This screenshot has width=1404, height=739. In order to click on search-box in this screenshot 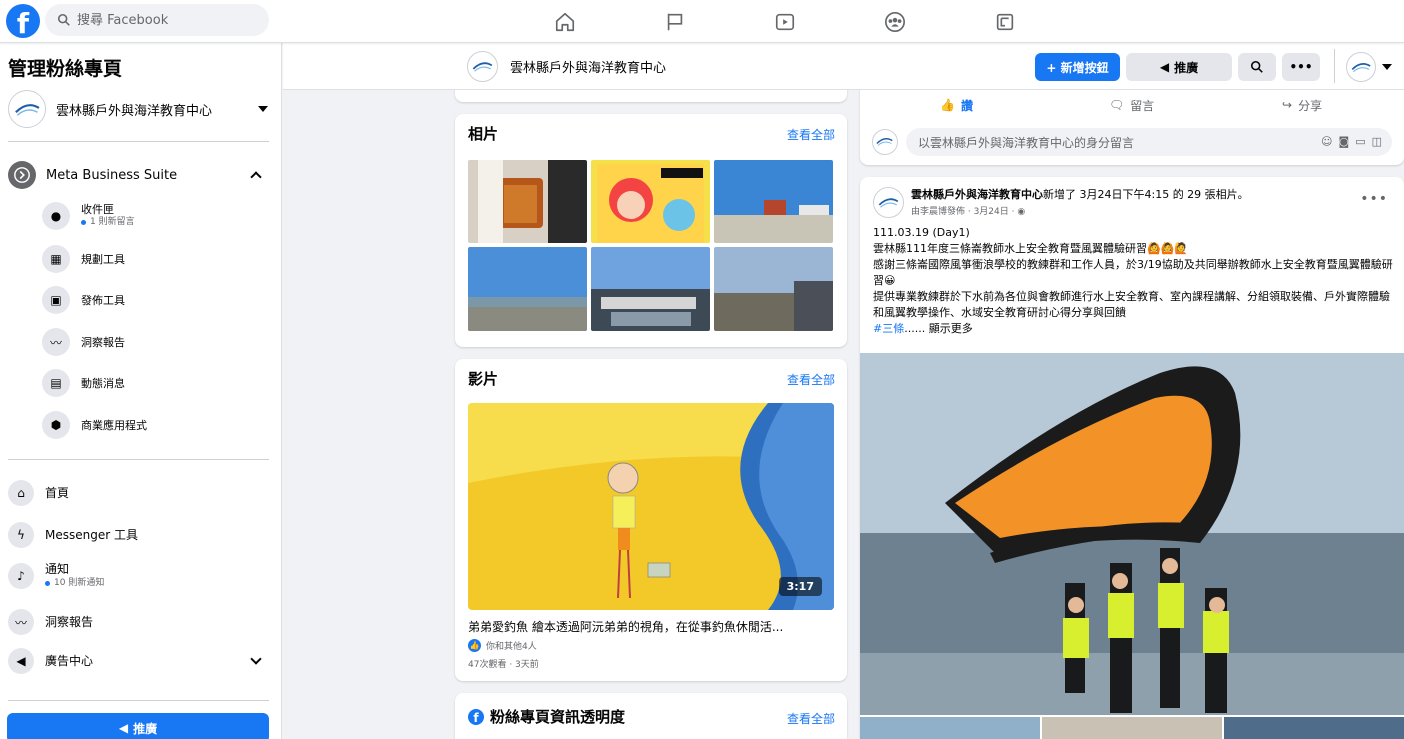, I will do `click(157, 20)`.